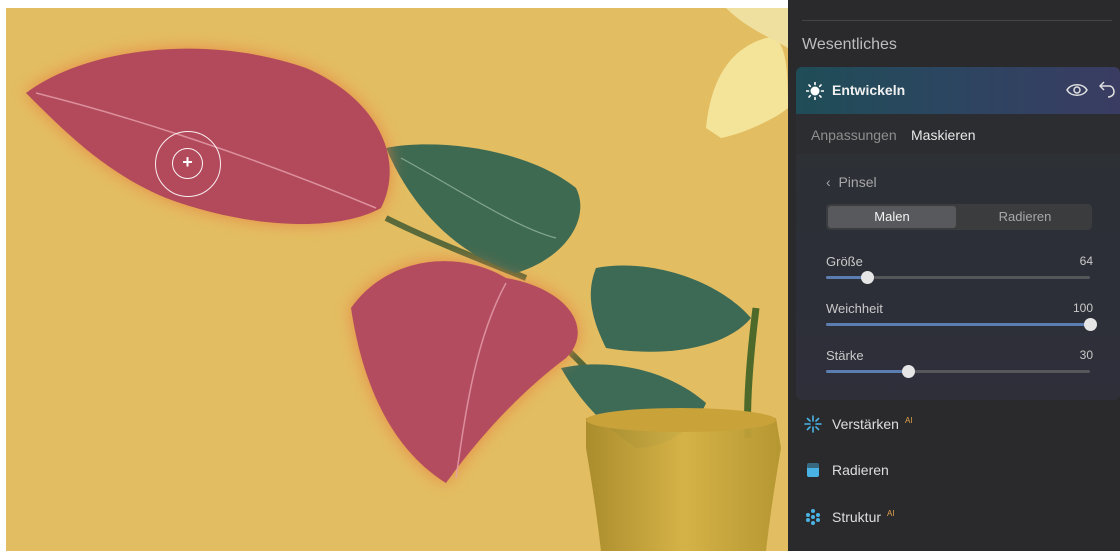 The image size is (1120, 551). Describe the element at coordinates (813, 517) in the screenshot. I see `structure-icon` at that location.